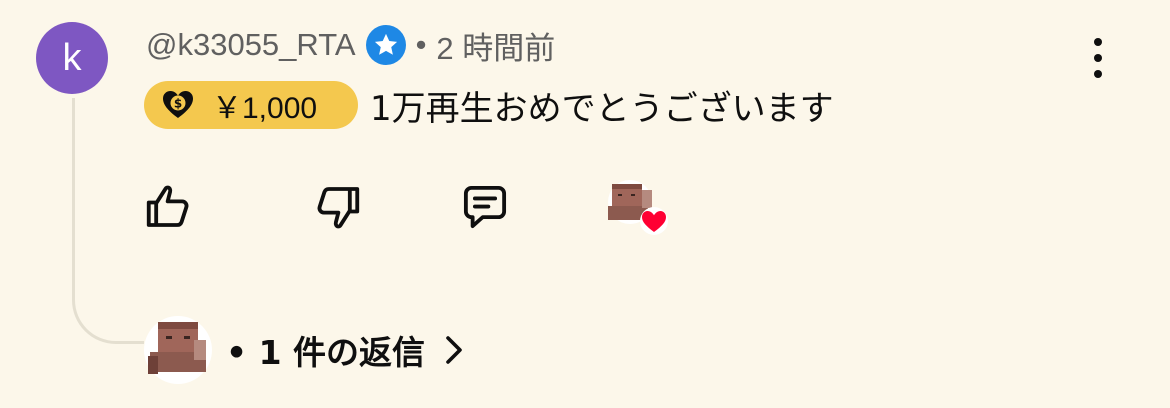 The image size is (1170, 408). What do you see at coordinates (251, 45) in the screenshot?
I see `author-handle: @k33055_RTA` at bounding box center [251, 45].